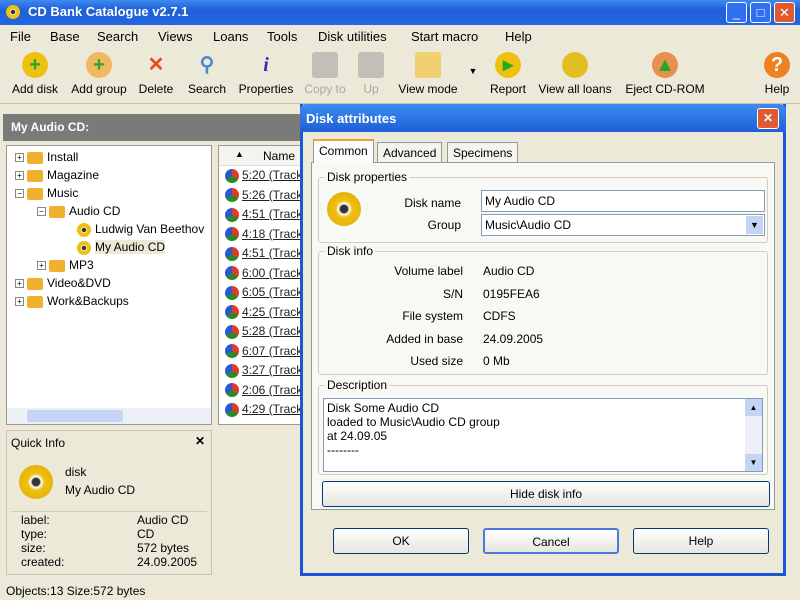 Image resolution: width=800 pixels, height=600 pixels. What do you see at coordinates (444, 36) in the screenshot?
I see `menu-start-macro: Start macro` at bounding box center [444, 36].